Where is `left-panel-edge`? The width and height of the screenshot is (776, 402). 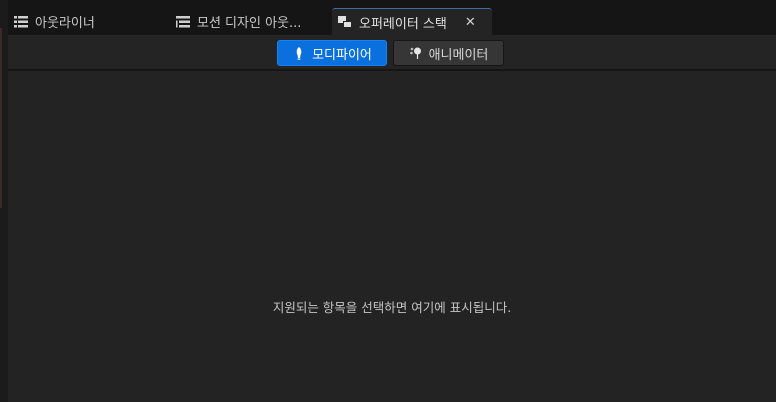 left-panel-edge is located at coordinates (4, 201).